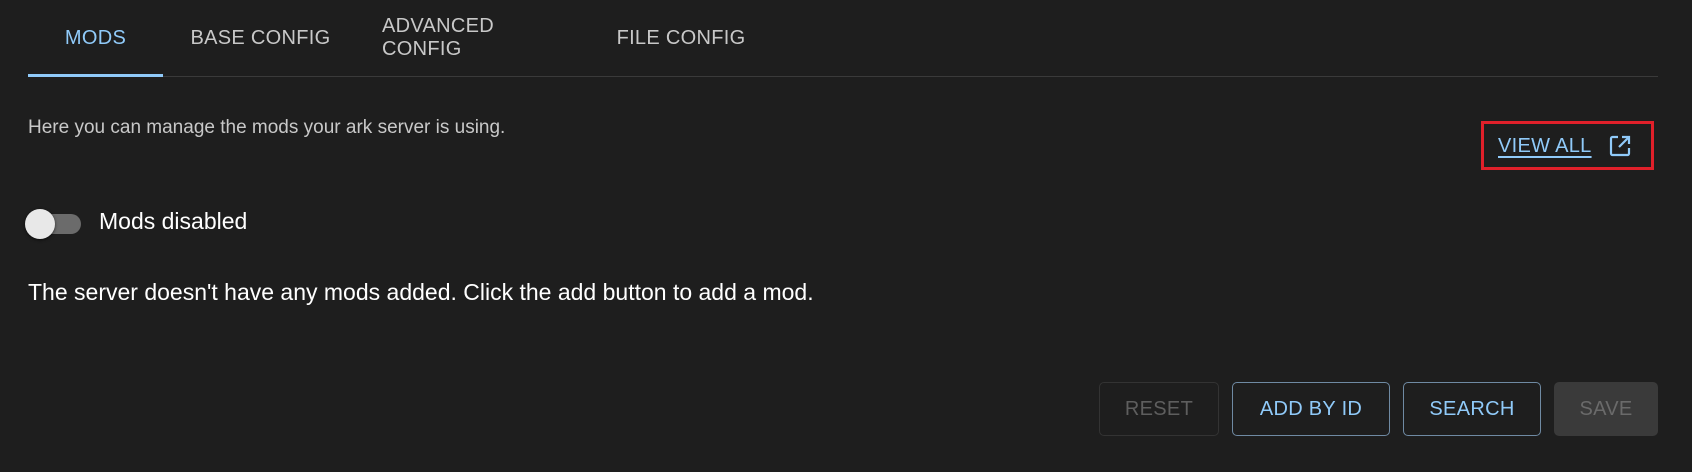 This screenshot has width=1692, height=472. What do you see at coordinates (95, 38) in the screenshot?
I see `tab-mods: MODS` at bounding box center [95, 38].